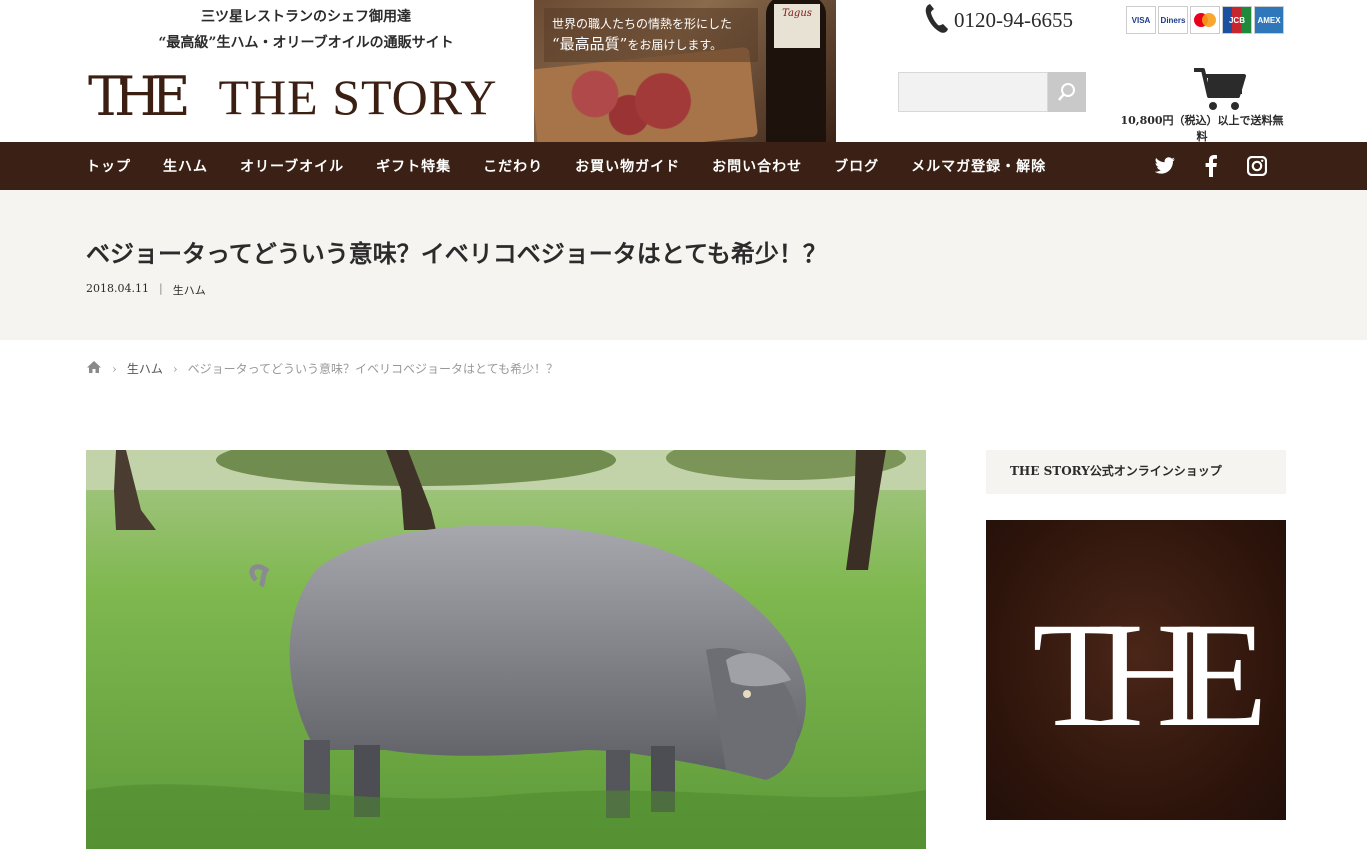 Image resolution: width=1367 pixels, height=849 pixels. Describe the element at coordinates (1257, 166) in the screenshot. I see `instagram-icon` at that location.